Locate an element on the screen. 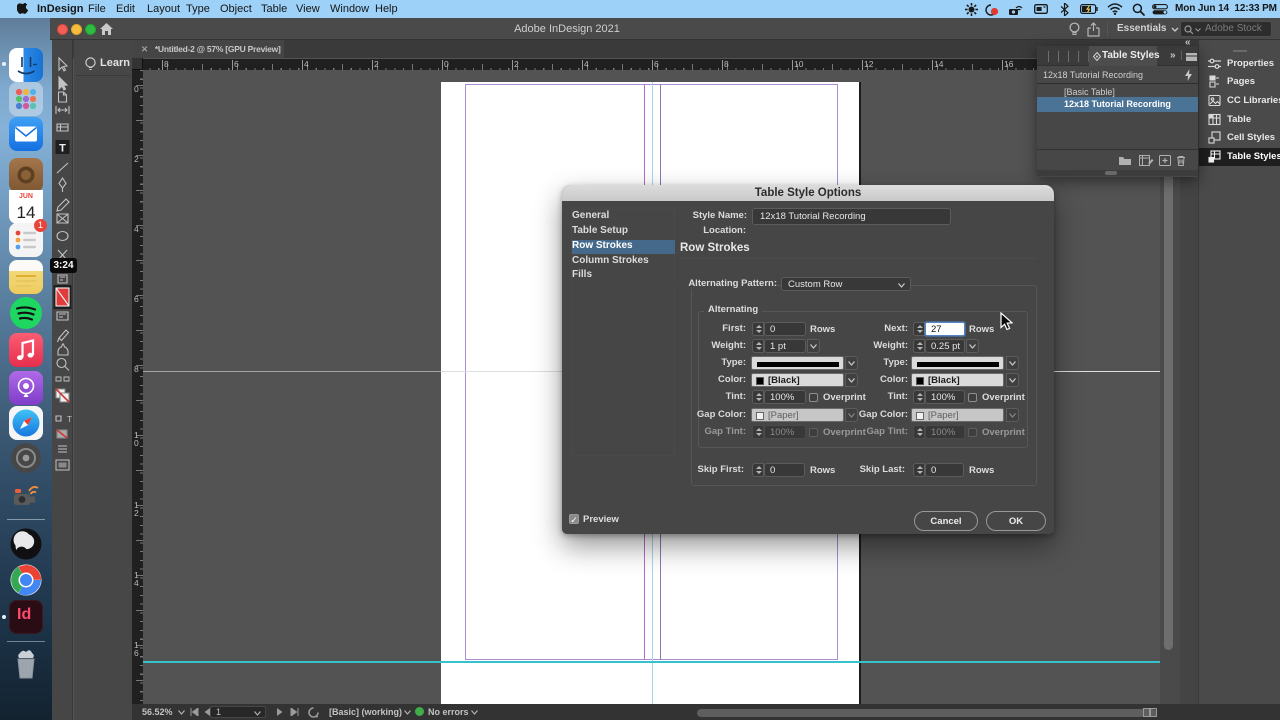 The height and width of the screenshot is (720, 1280). svg-text: JUN is located at coordinates (26, 196).